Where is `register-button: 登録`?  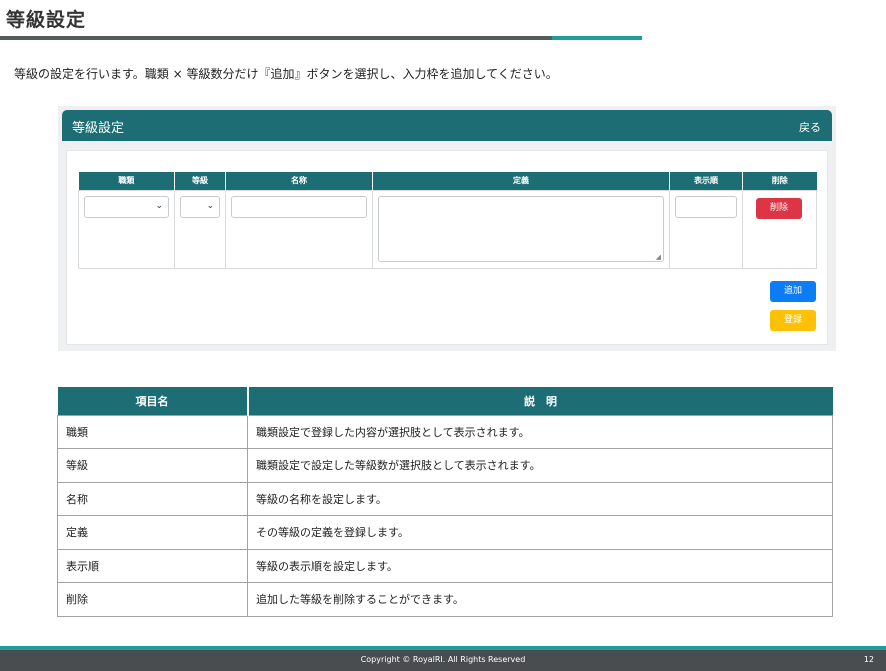 register-button: 登録 is located at coordinates (793, 320).